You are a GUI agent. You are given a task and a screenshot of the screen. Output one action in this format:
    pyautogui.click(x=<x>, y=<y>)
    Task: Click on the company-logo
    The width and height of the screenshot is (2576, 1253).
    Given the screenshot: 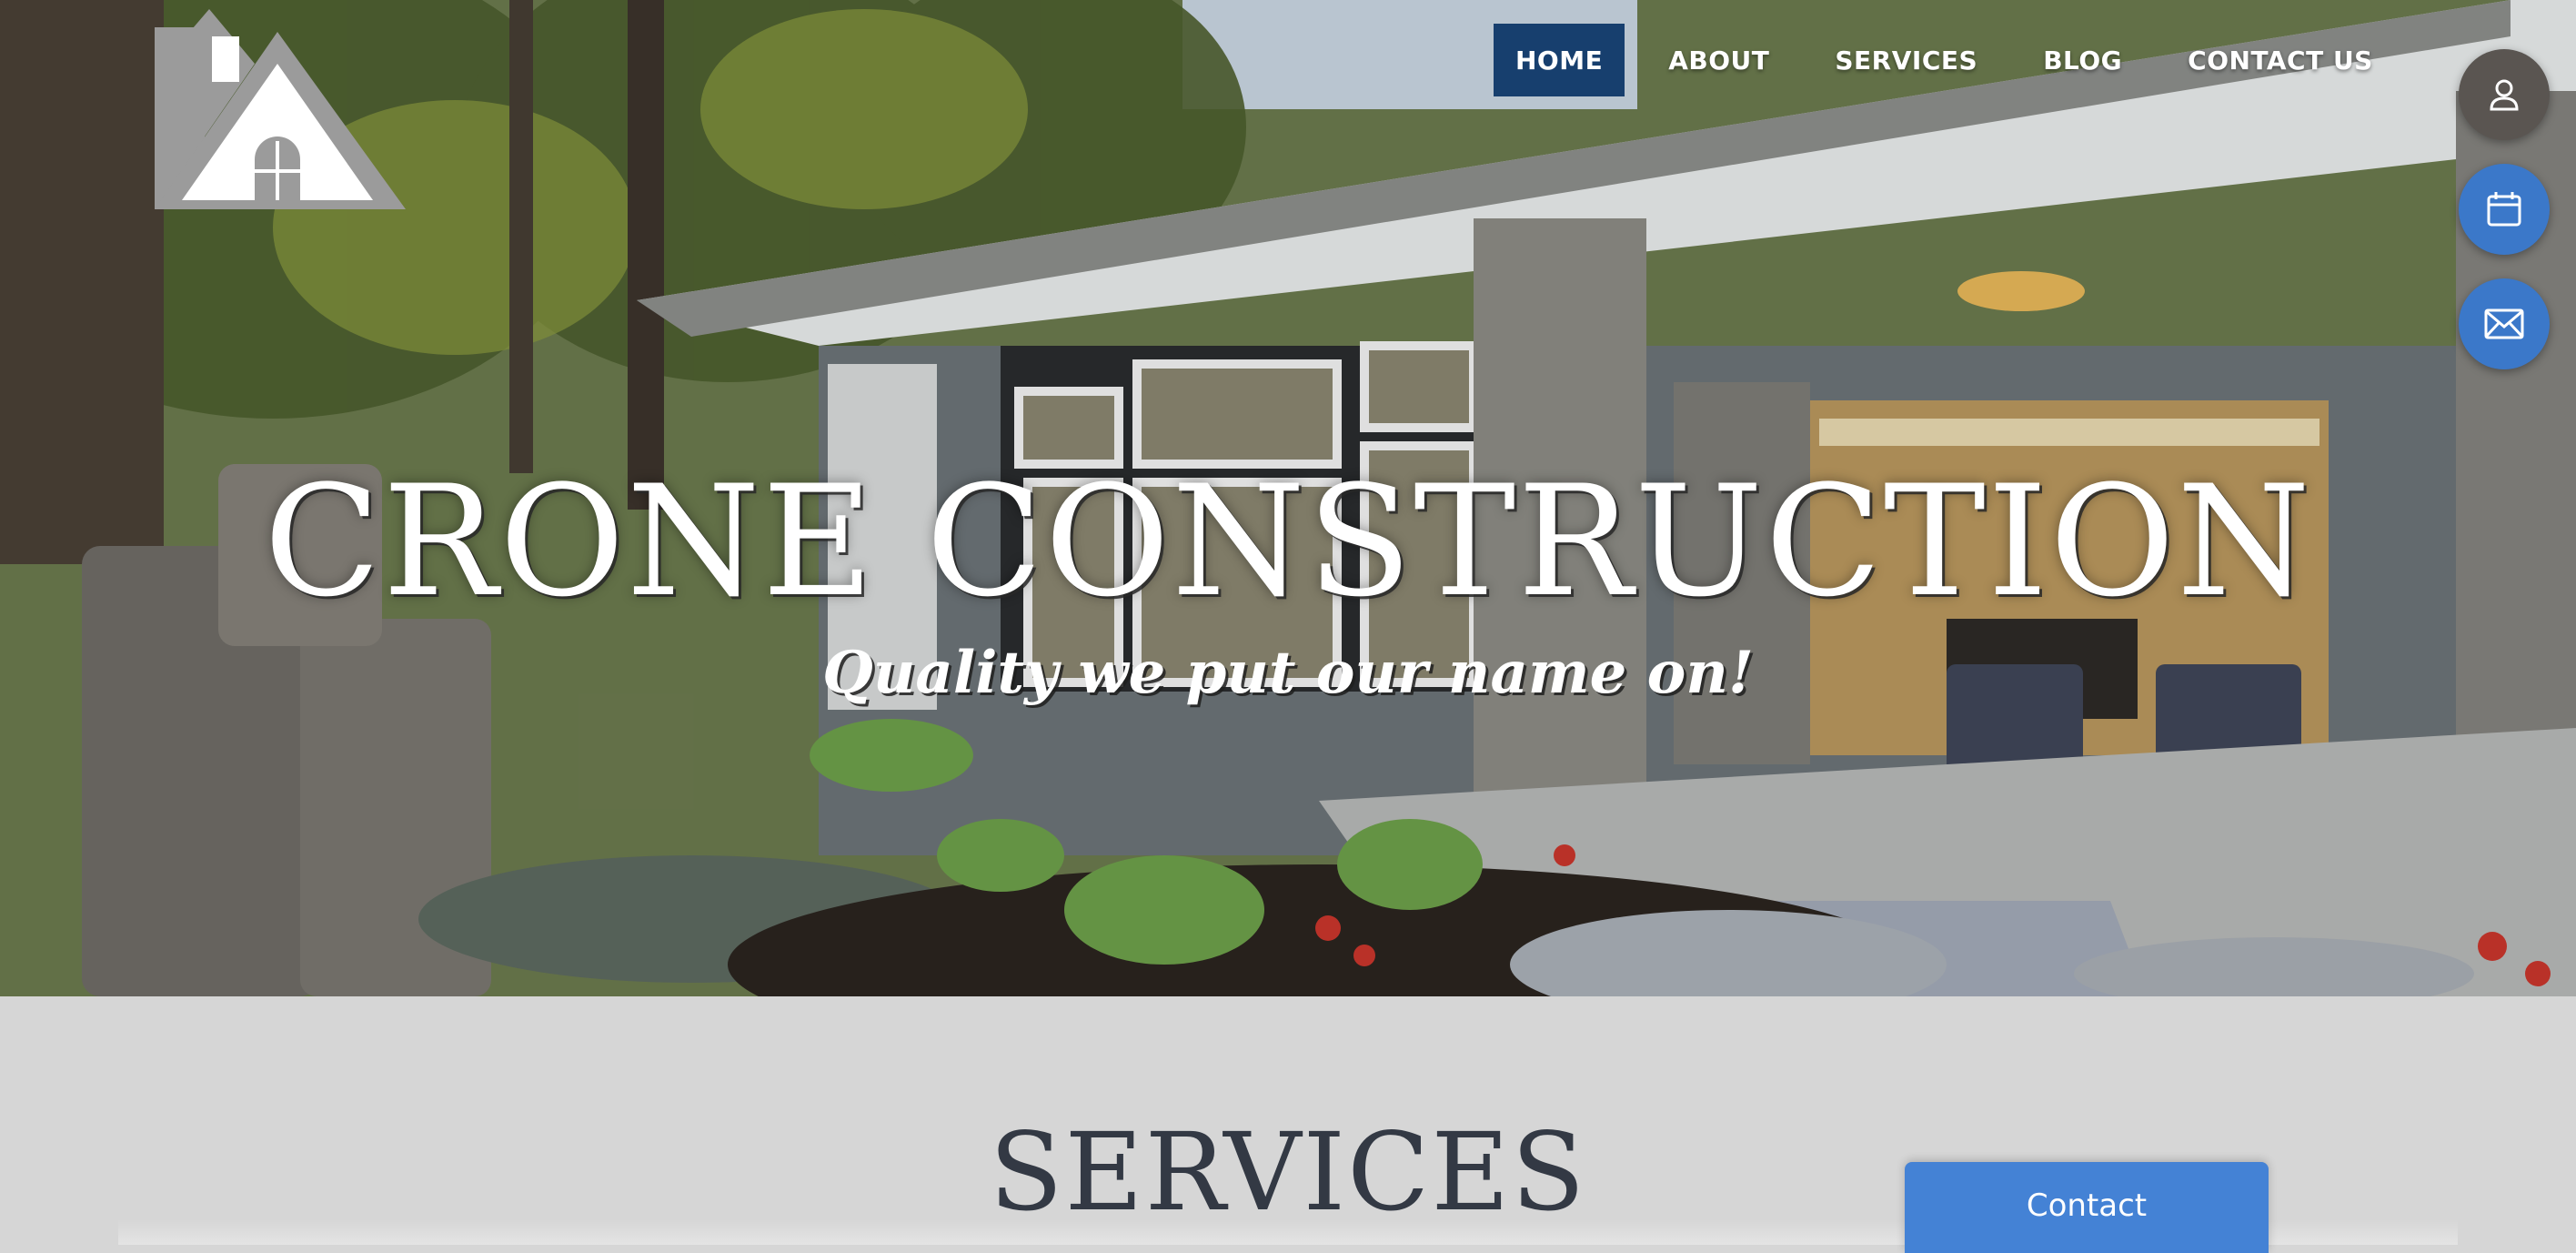 What is the action you would take?
    pyautogui.click(x=280, y=110)
    